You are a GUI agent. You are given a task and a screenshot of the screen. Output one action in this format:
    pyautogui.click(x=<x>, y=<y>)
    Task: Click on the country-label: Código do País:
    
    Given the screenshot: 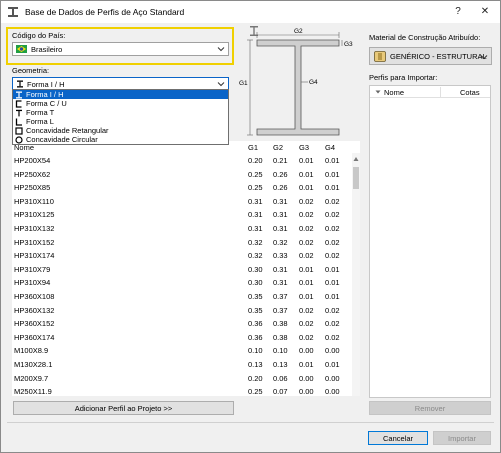 What is the action you would take?
    pyautogui.click(x=39, y=35)
    